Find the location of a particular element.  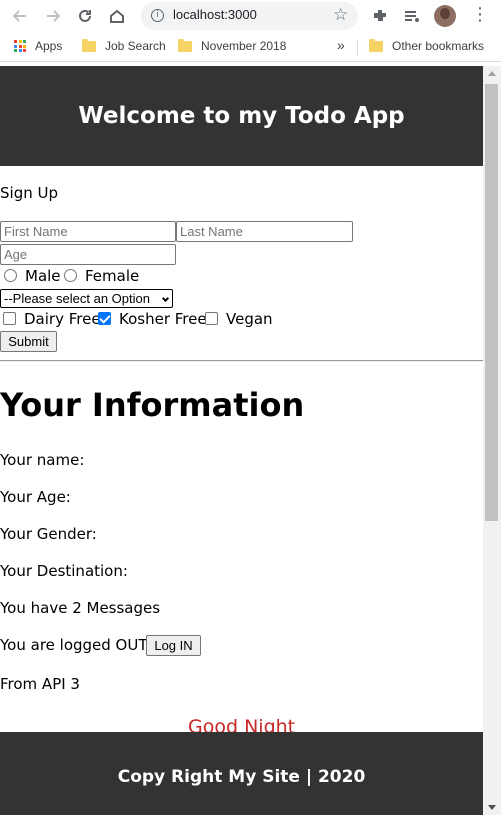

vegan-checkbox is located at coordinates (211, 318).